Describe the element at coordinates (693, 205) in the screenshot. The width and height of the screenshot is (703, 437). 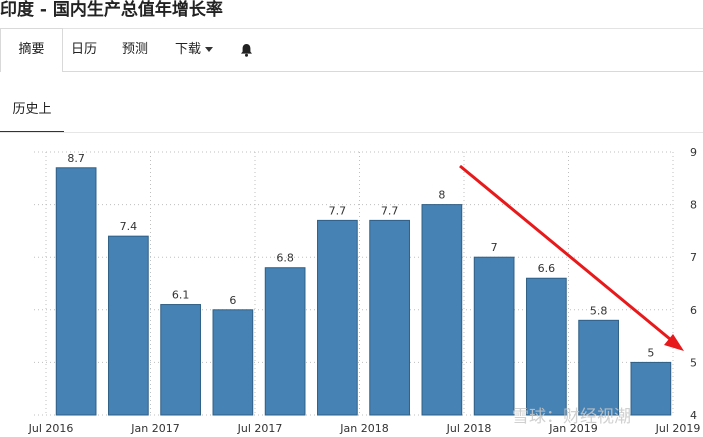
I see `y-tick-label: 8` at that location.